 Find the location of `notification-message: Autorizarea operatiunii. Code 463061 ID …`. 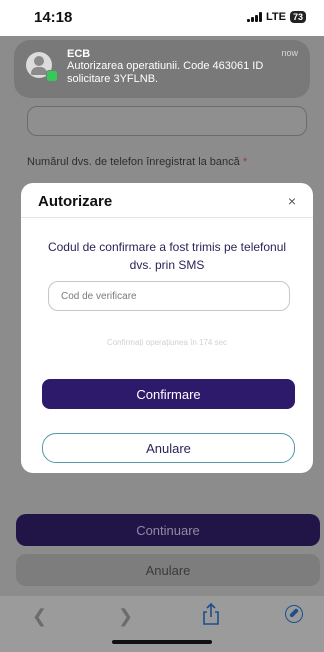

notification-message: Autorizarea operatiunii. Code 463061 ID … is located at coordinates (165, 72).